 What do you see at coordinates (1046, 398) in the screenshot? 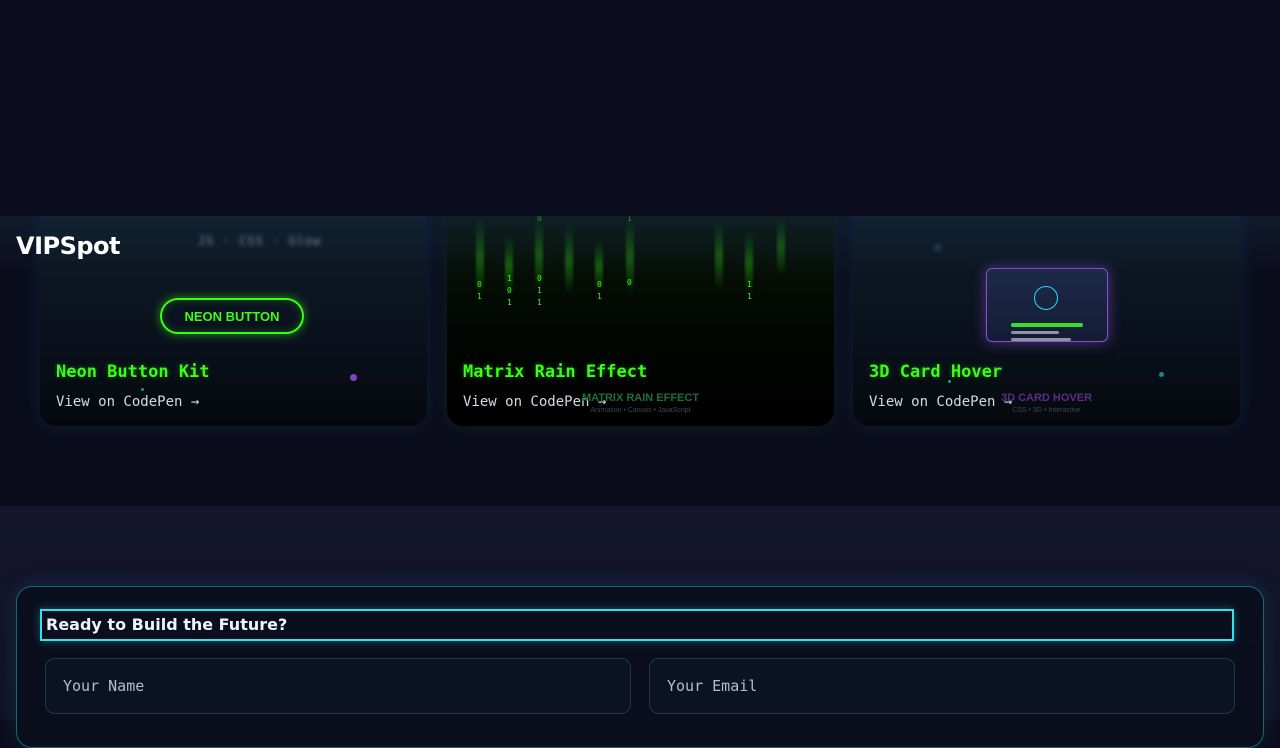
I see `card-overlay-title: 3D CARD HOVER` at bounding box center [1046, 398].